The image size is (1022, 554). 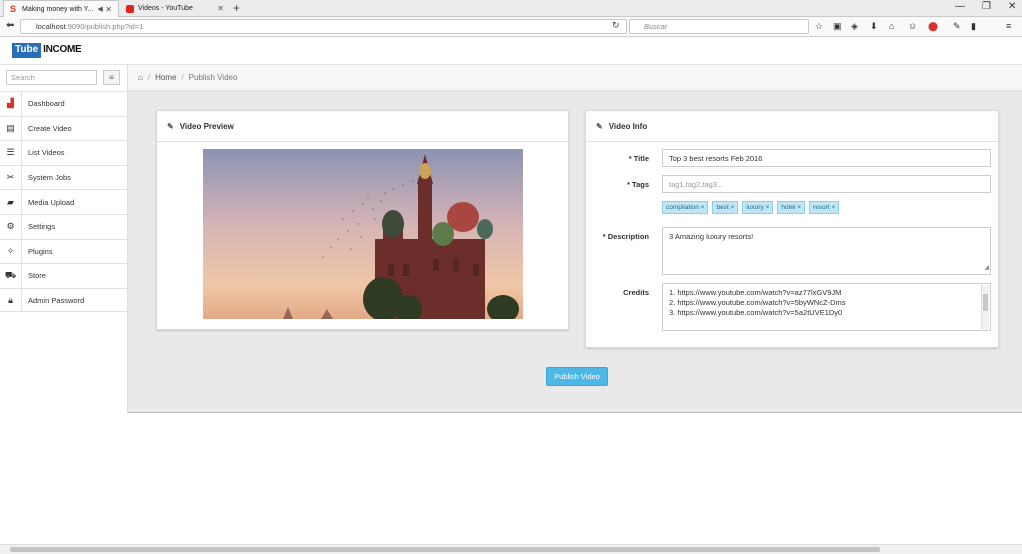 I want to click on sidebar-item-label: Admin Password, so click(x=56, y=300).